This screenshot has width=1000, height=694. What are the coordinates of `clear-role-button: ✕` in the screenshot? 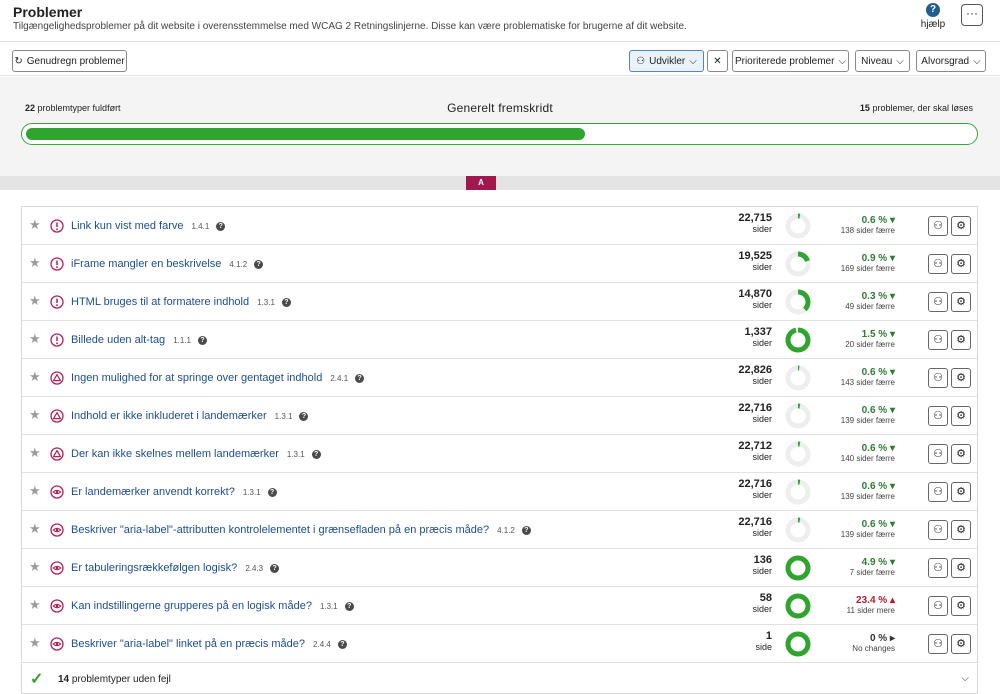 It's located at (717, 61).